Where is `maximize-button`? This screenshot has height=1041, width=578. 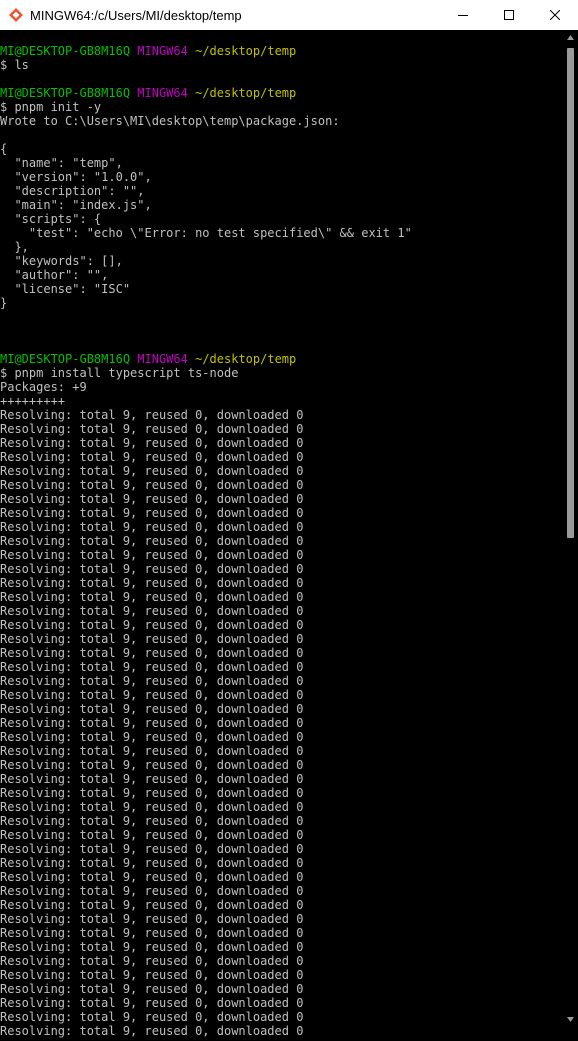
maximize-button is located at coordinates (509, 15).